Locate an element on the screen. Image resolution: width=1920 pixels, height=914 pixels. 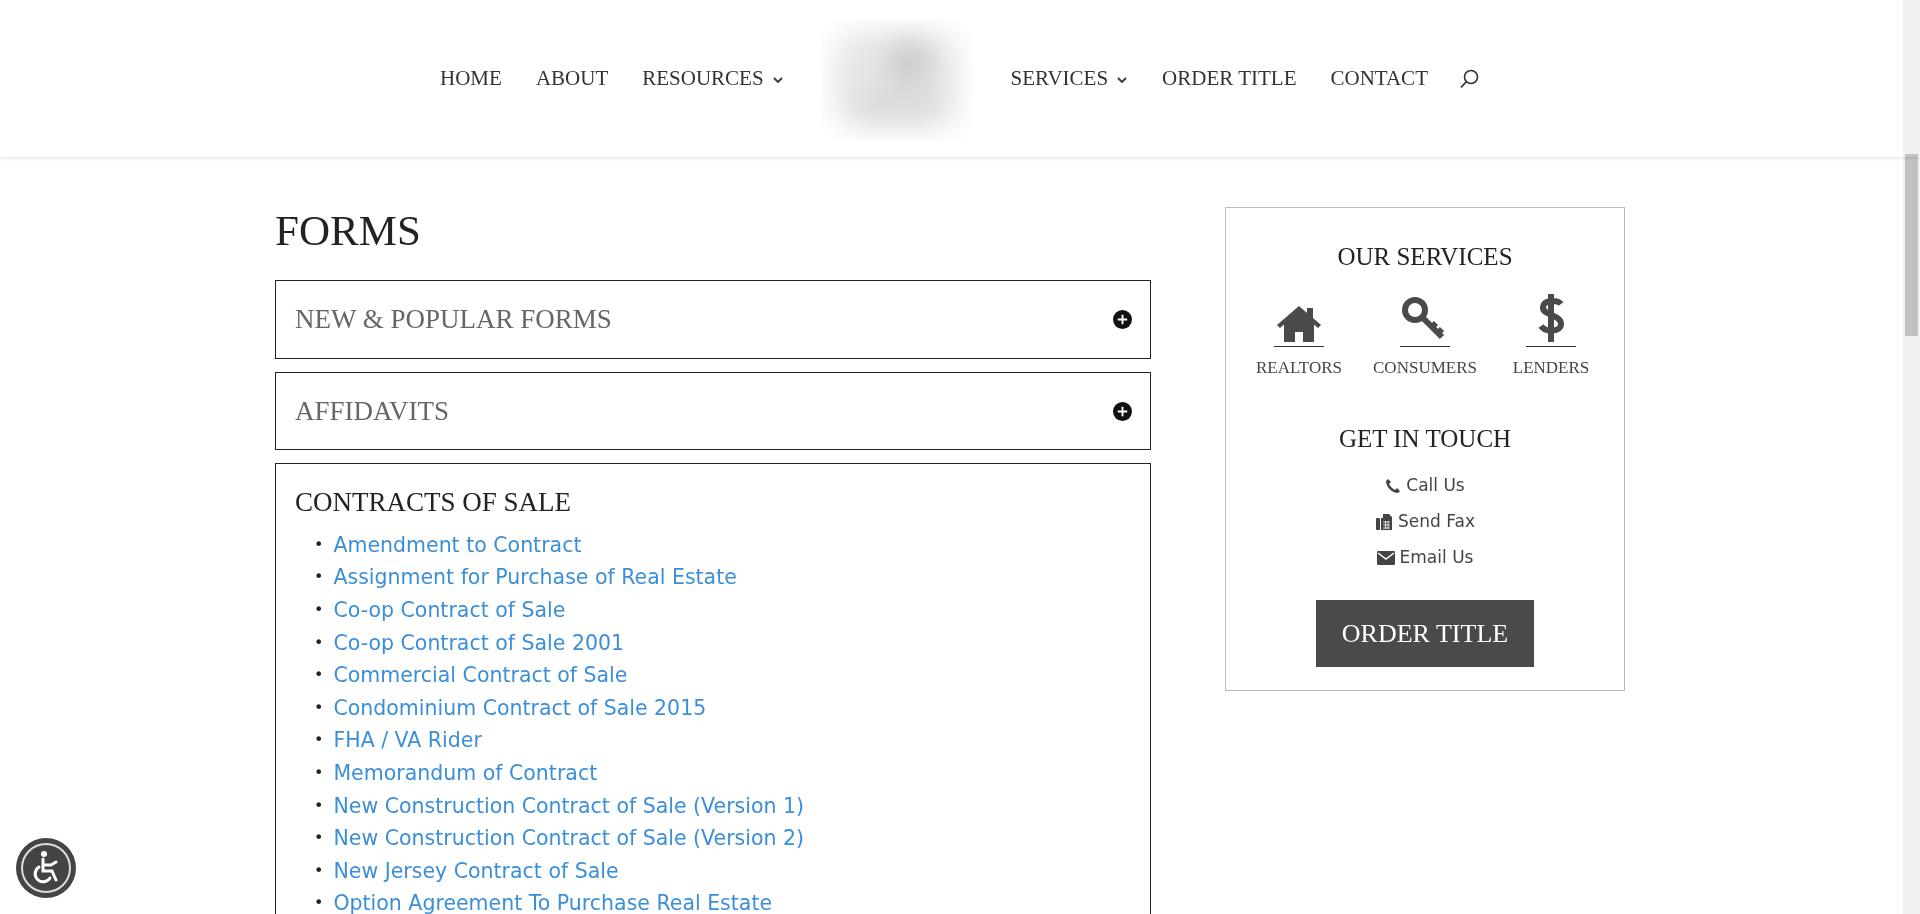
get-in-touch-link: Call Us is located at coordinates (1435, 485).